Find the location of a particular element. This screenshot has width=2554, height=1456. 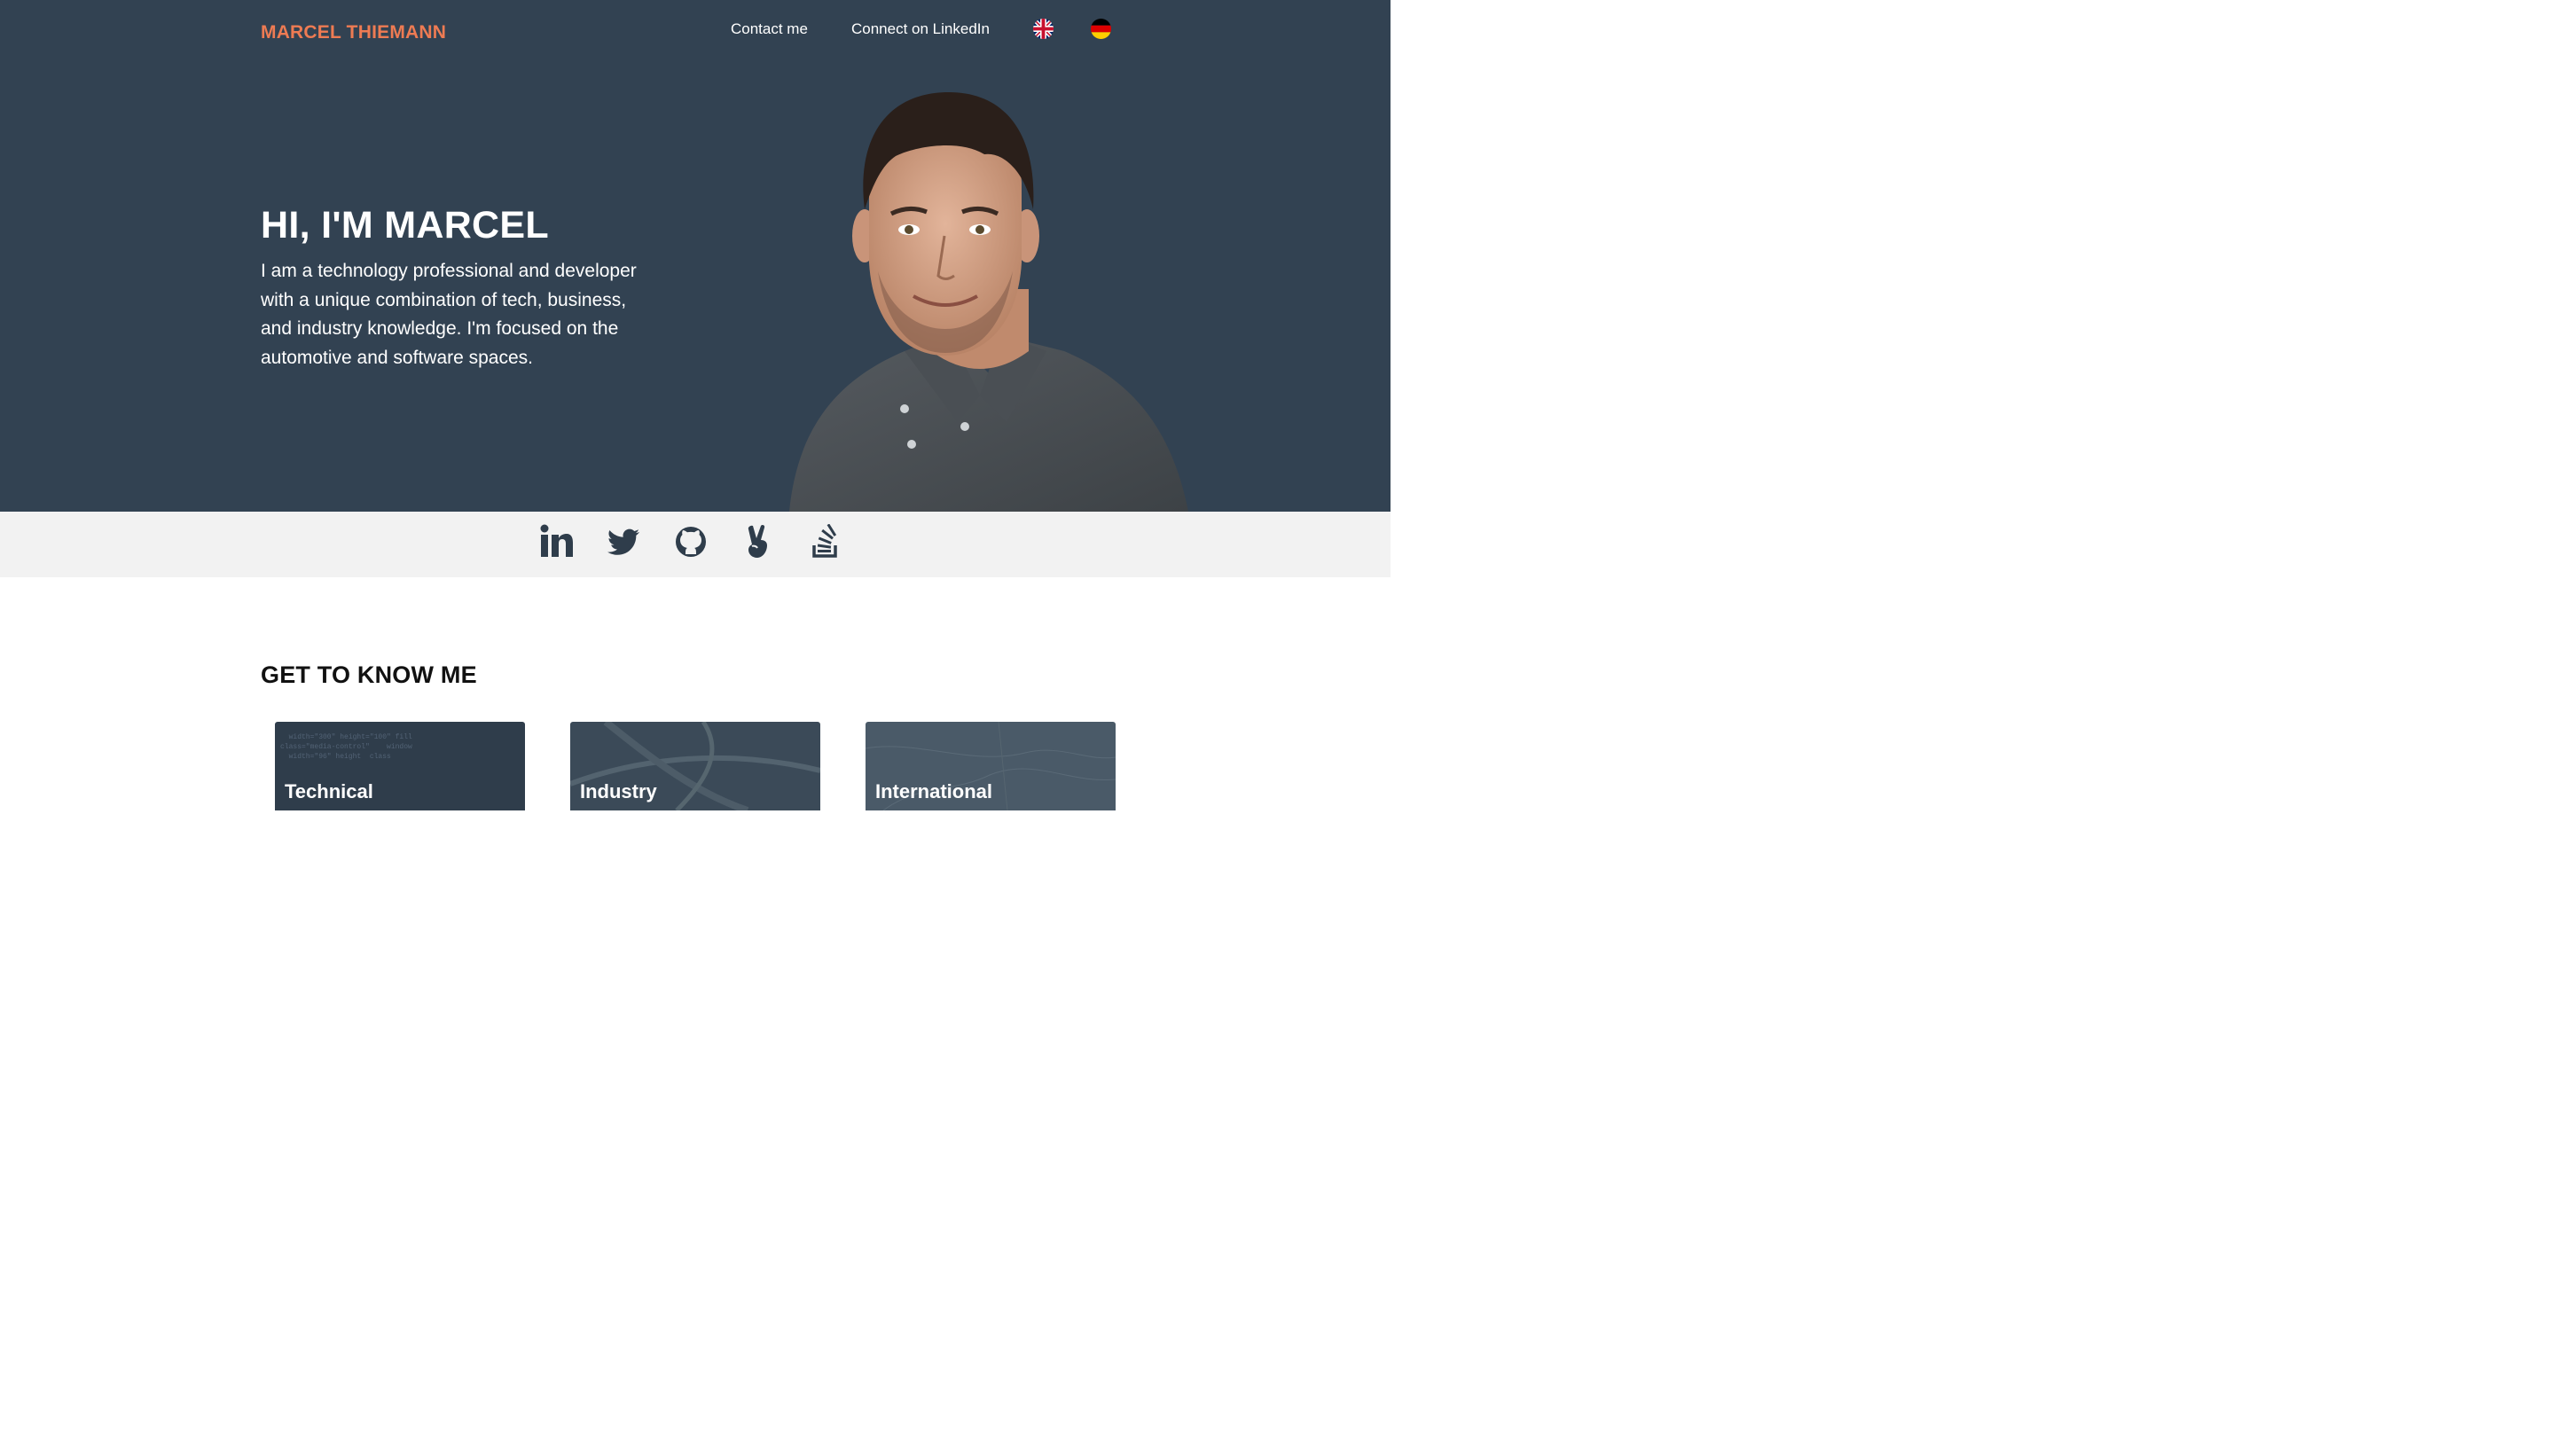

brand-logo: MARCEL THIEMANN is located at coordinates (353, 32).